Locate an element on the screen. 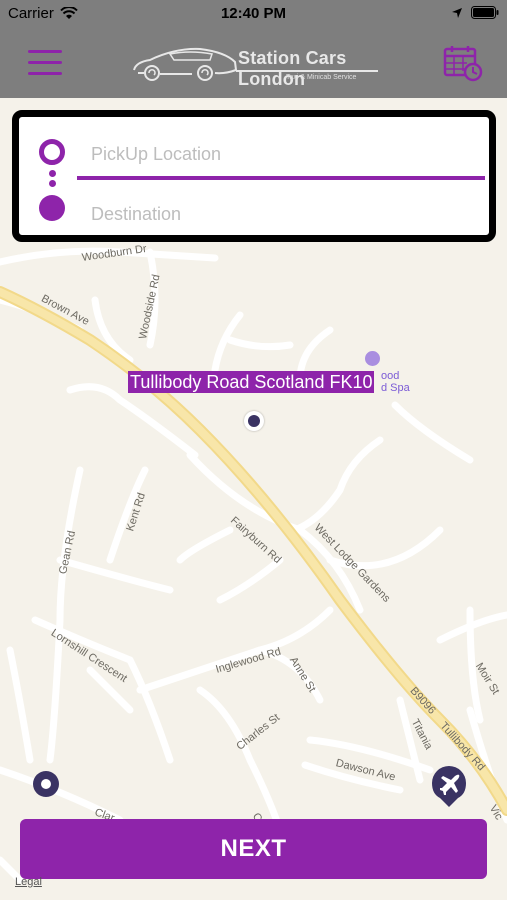 Image resolution: width=507 pixels, height=900 pixels. poi-label: ood d Spa is located at coordinates (395, 382).